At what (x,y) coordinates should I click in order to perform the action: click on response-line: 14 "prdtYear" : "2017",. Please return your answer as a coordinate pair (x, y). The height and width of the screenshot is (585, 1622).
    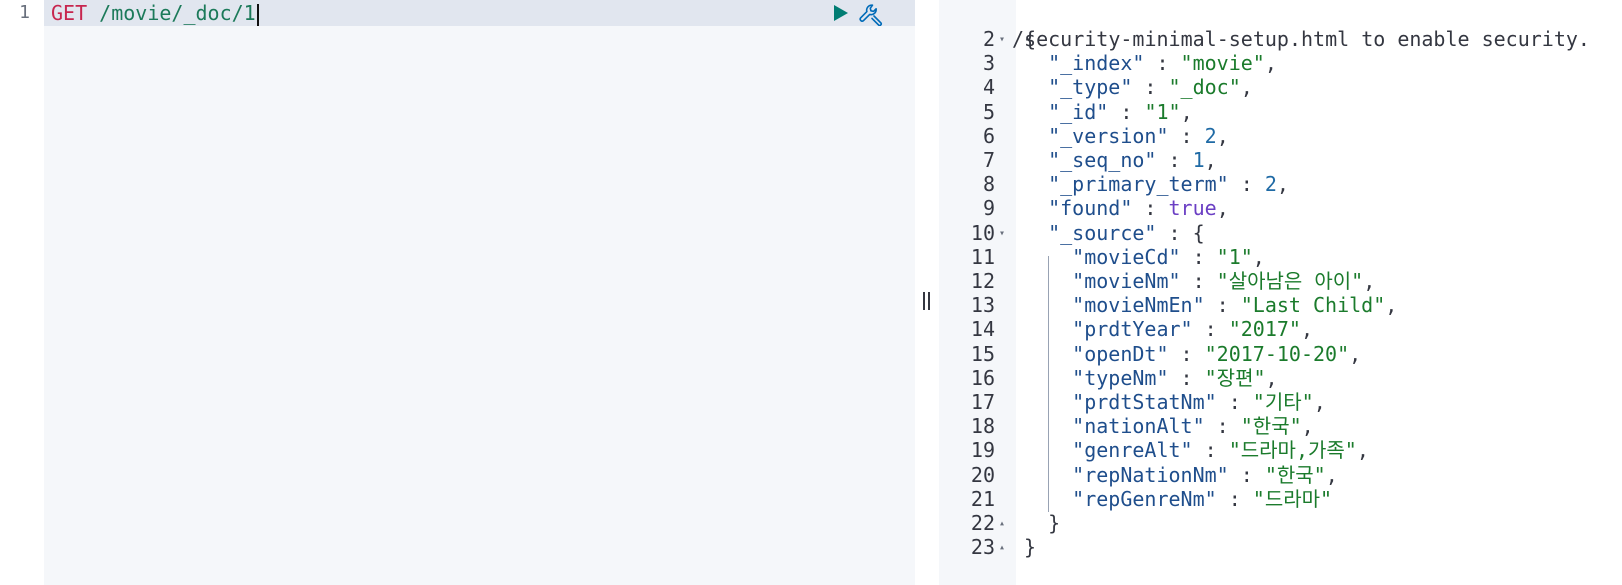
    Looking at the image, I should click on (1280, 329).